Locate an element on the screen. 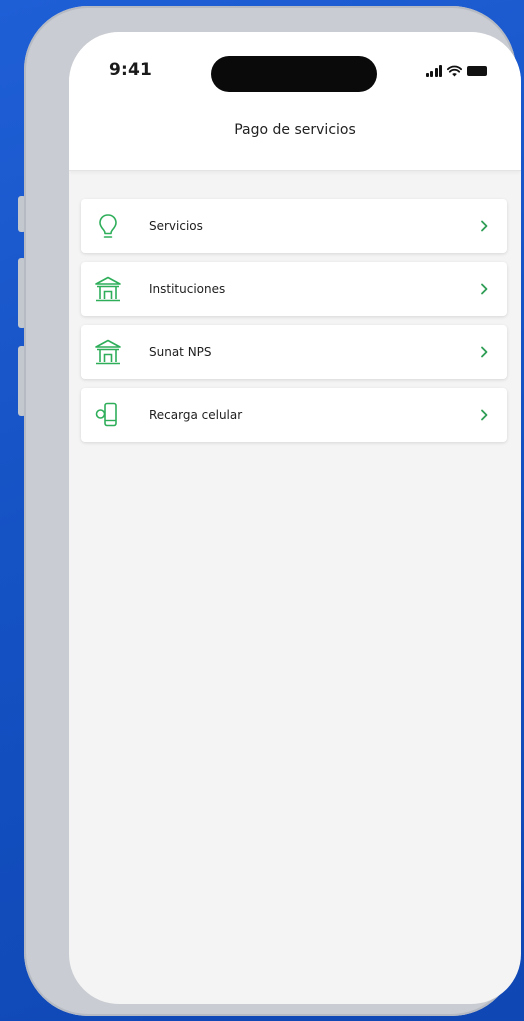 The height and width of the screenshot is (1021, 524). cellular-signal-icon is located at coordinates (433, 71).